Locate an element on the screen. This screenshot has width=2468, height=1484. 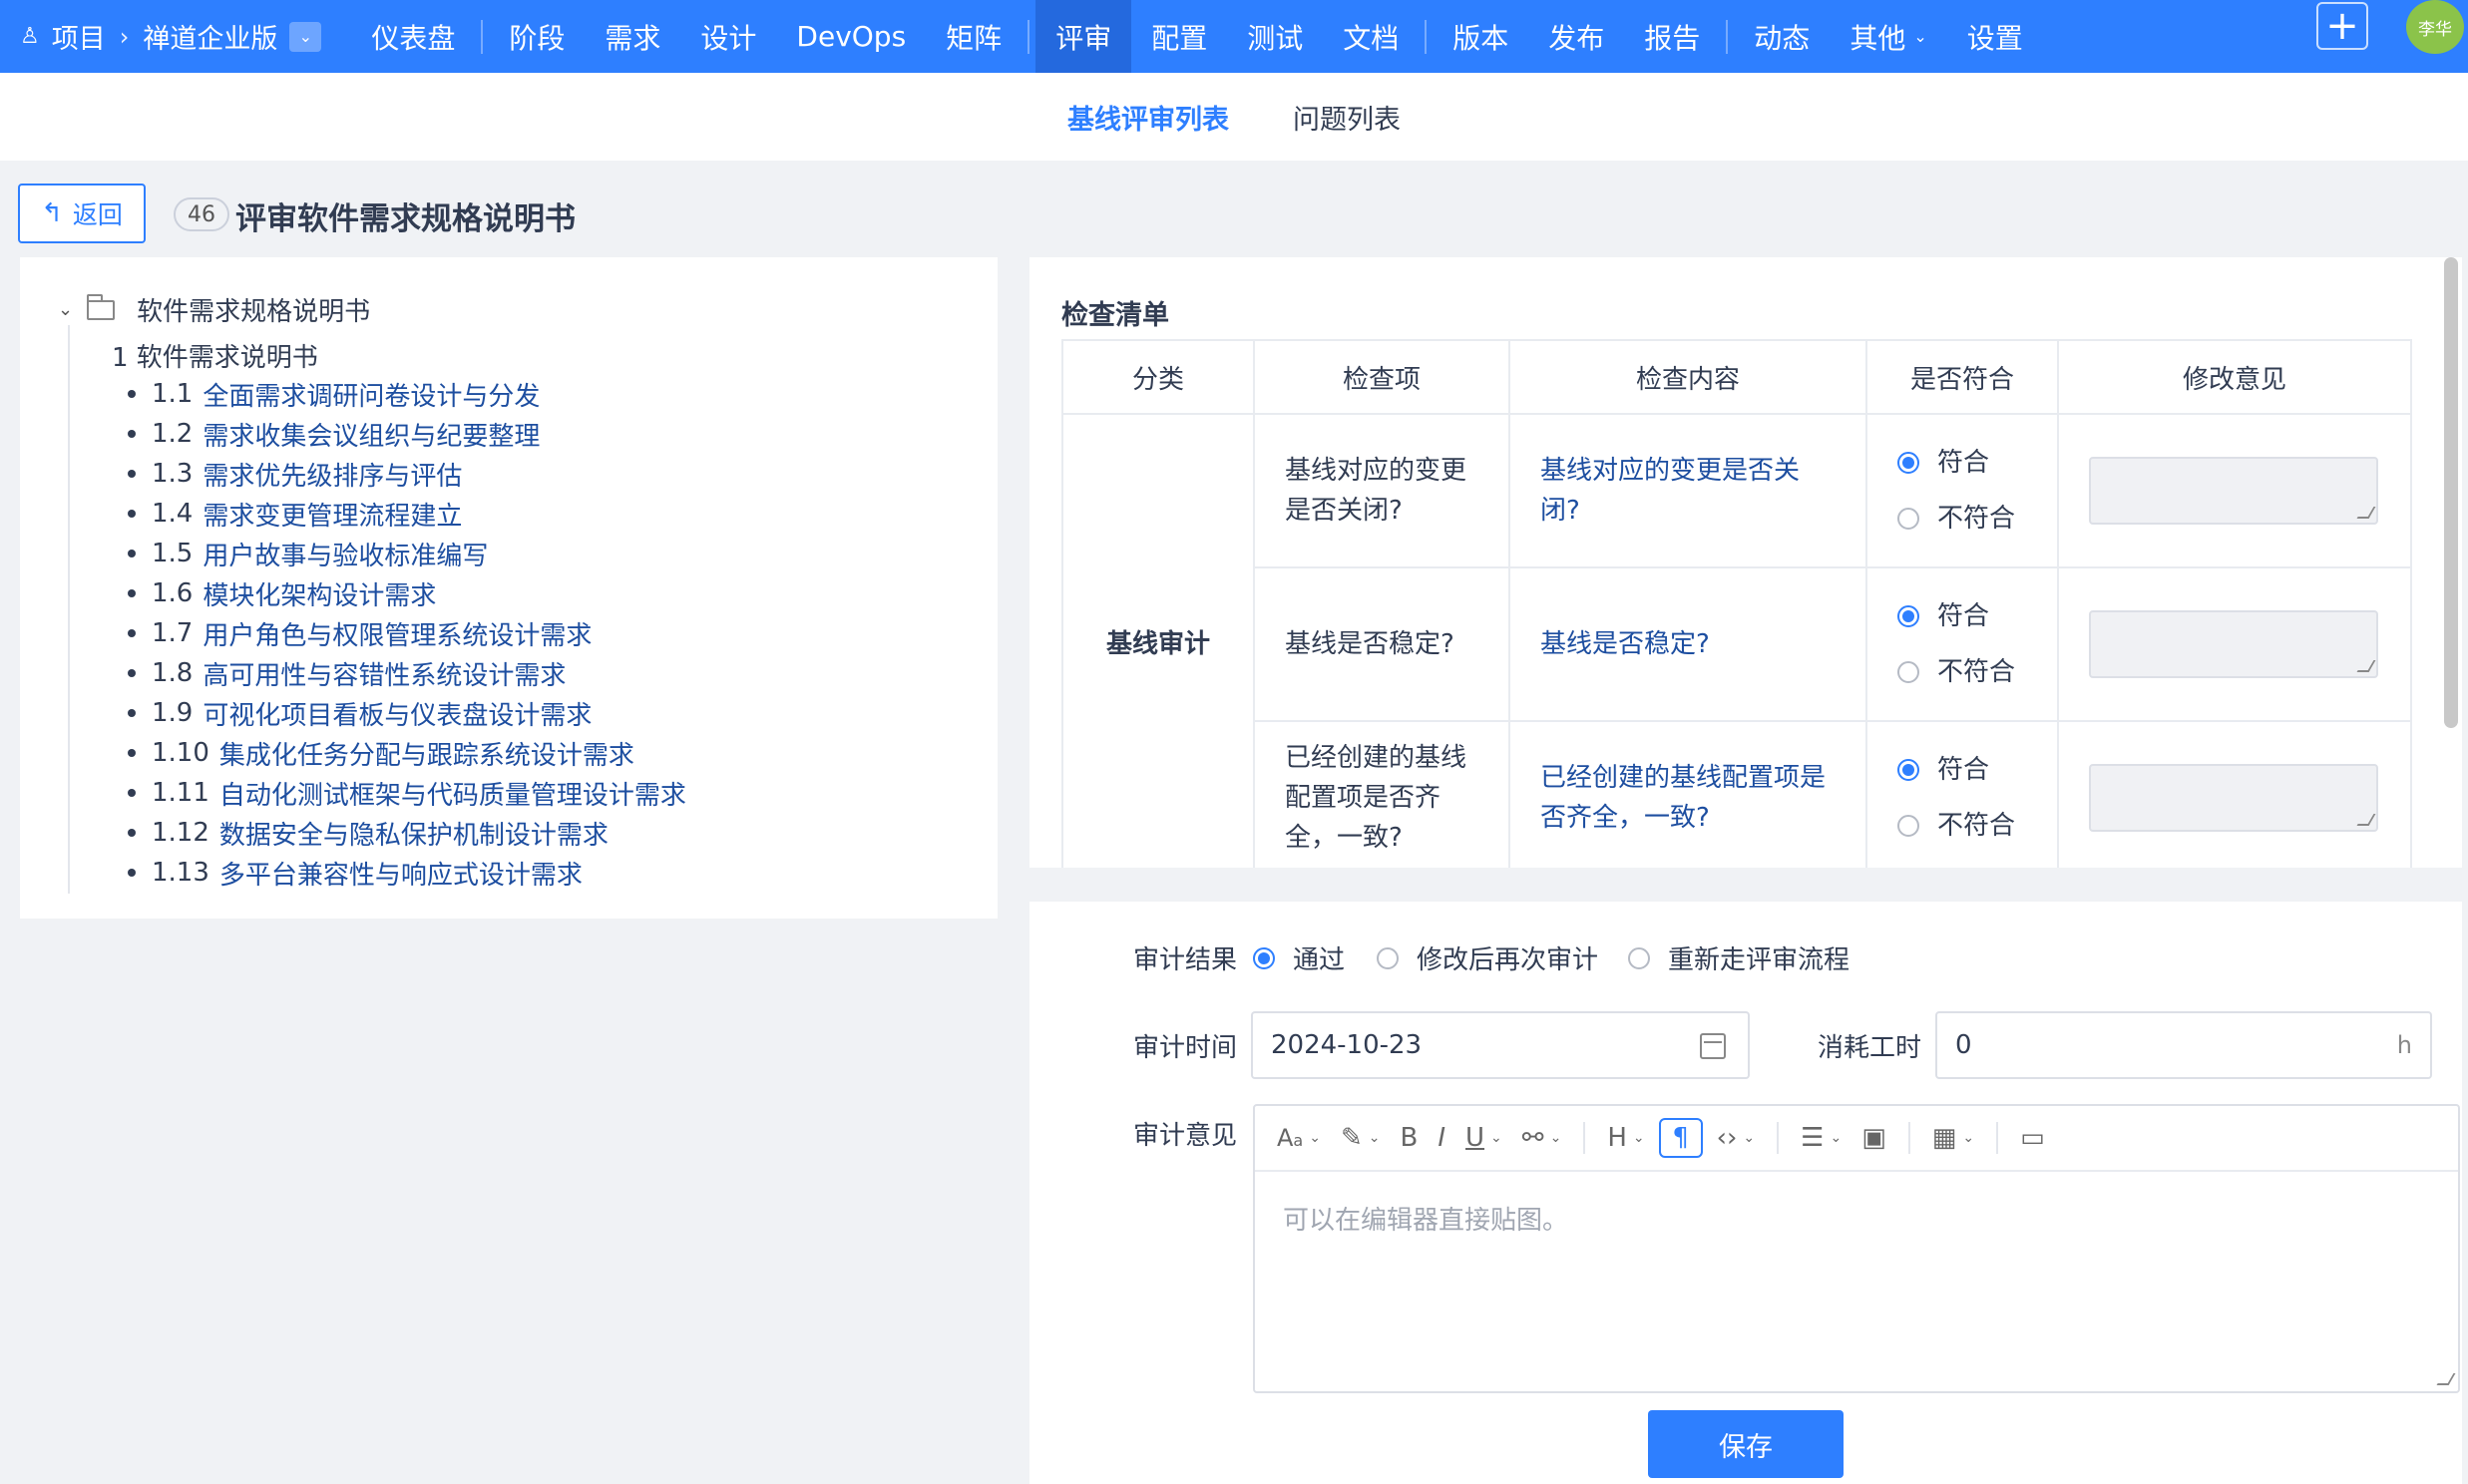
tree-item: 1.1 全面需求调研问卷设计与分发 is located at coordinates (407, 394).